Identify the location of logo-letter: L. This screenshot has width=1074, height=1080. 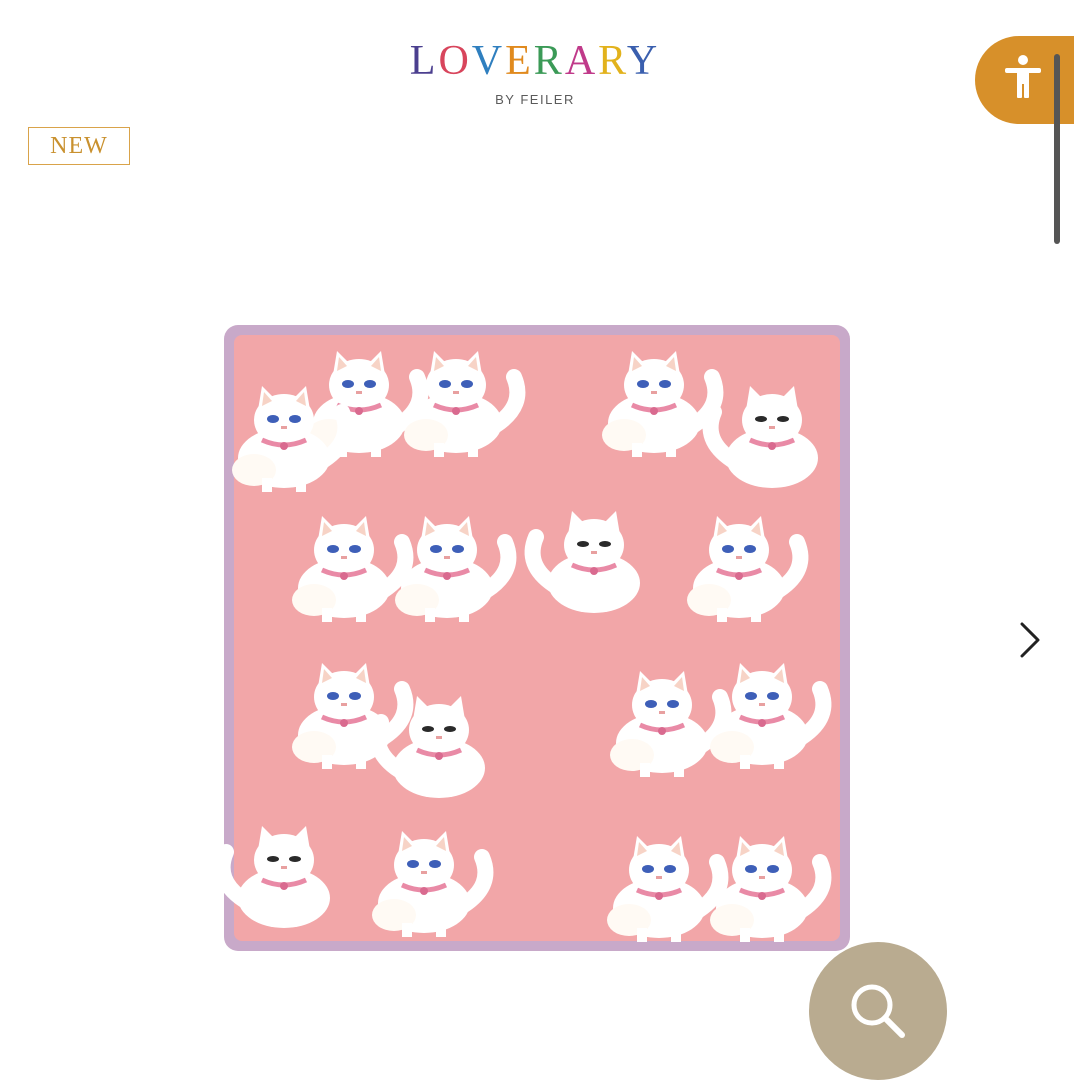
(424, 61).